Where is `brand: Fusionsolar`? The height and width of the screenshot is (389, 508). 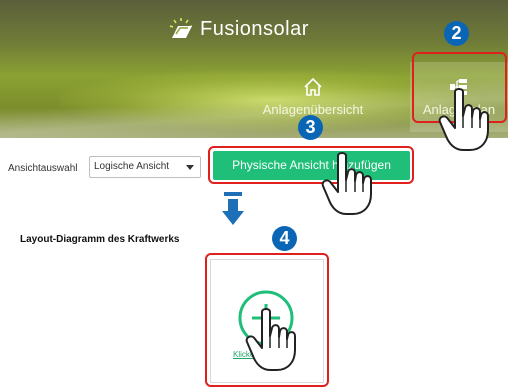 brand: Fusionsolar is located at coordinates (238, 29).